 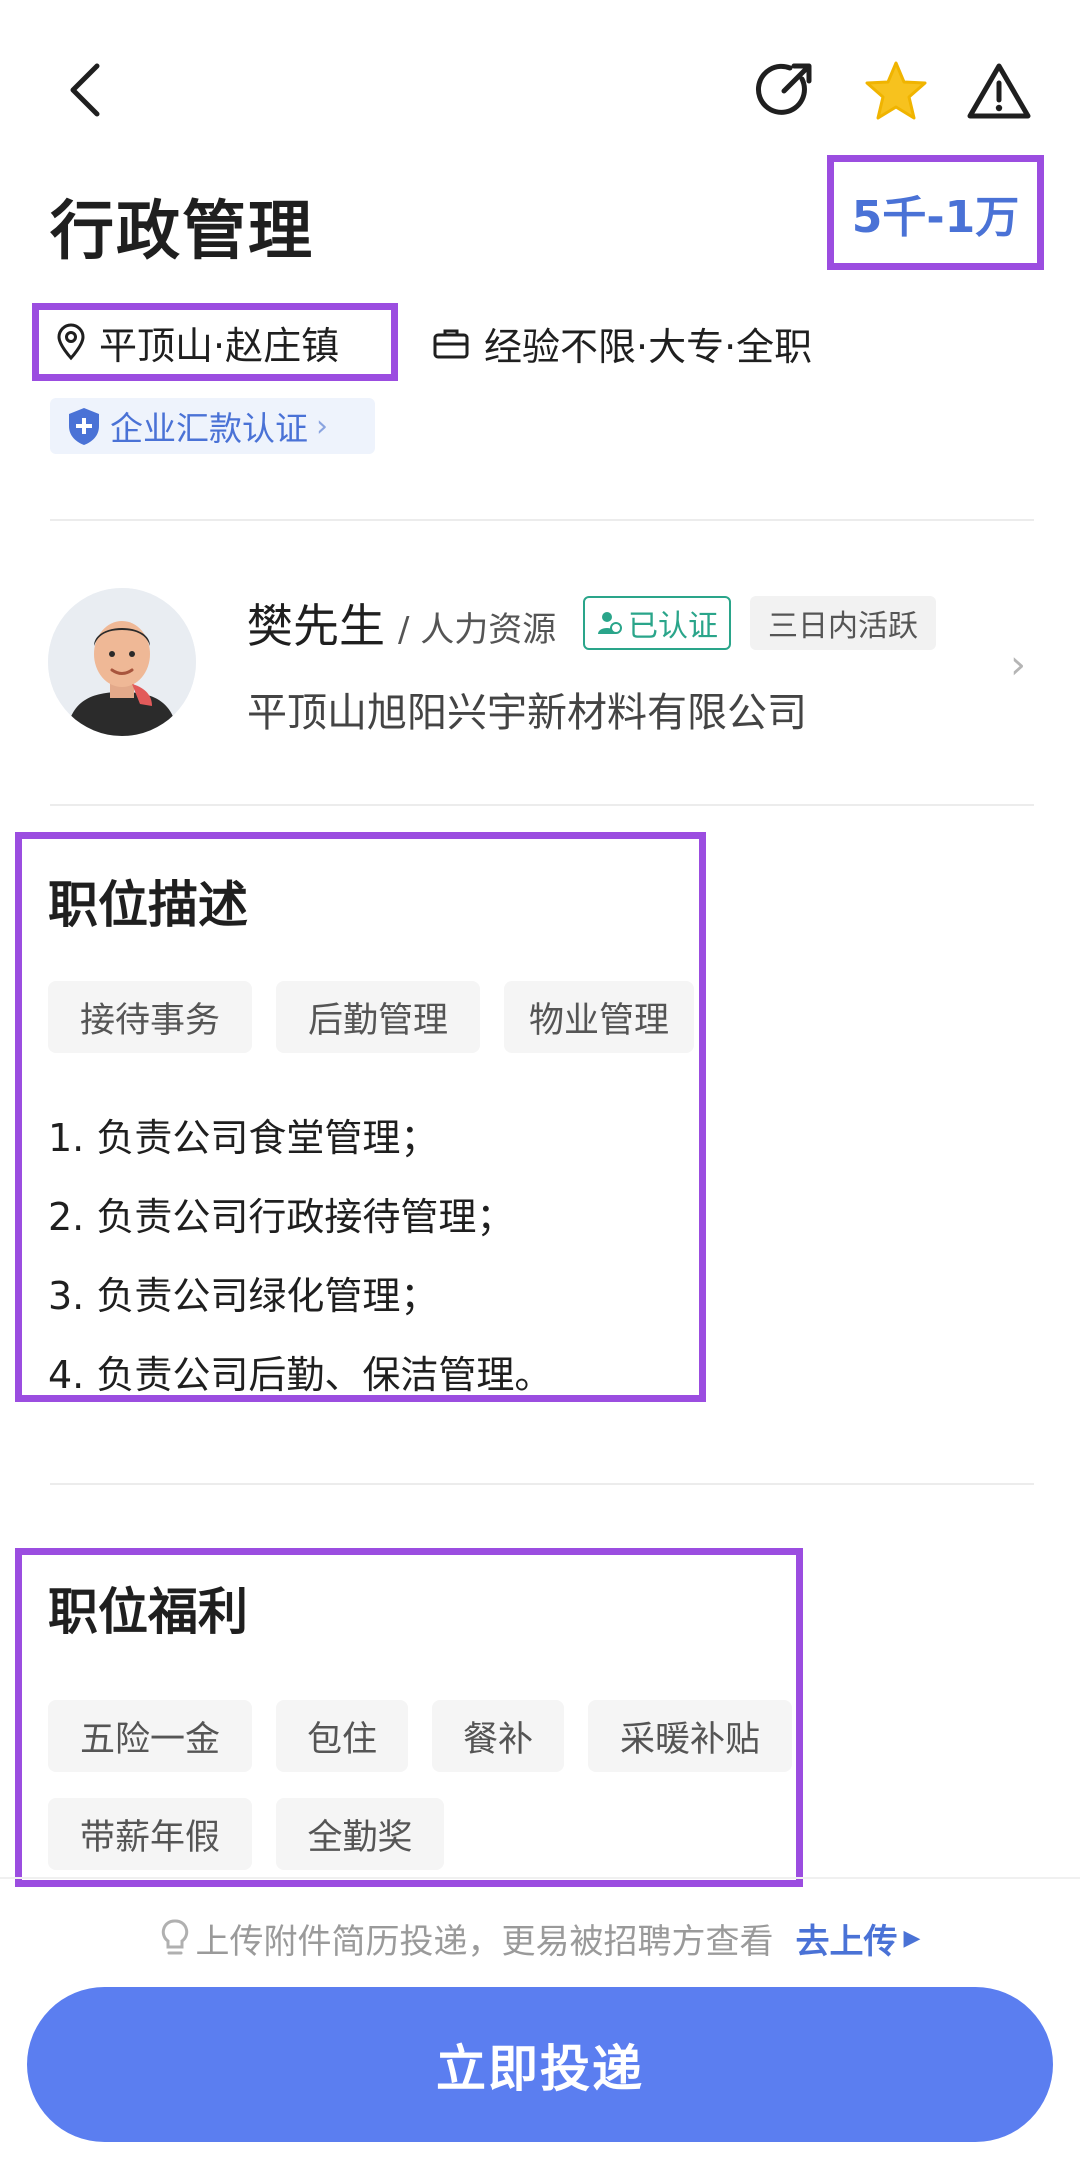 What do you see at coordinates (843, 623) in the screenshot?
I see `active-badge: 三日内活跃` at bounding box center [843, 623].